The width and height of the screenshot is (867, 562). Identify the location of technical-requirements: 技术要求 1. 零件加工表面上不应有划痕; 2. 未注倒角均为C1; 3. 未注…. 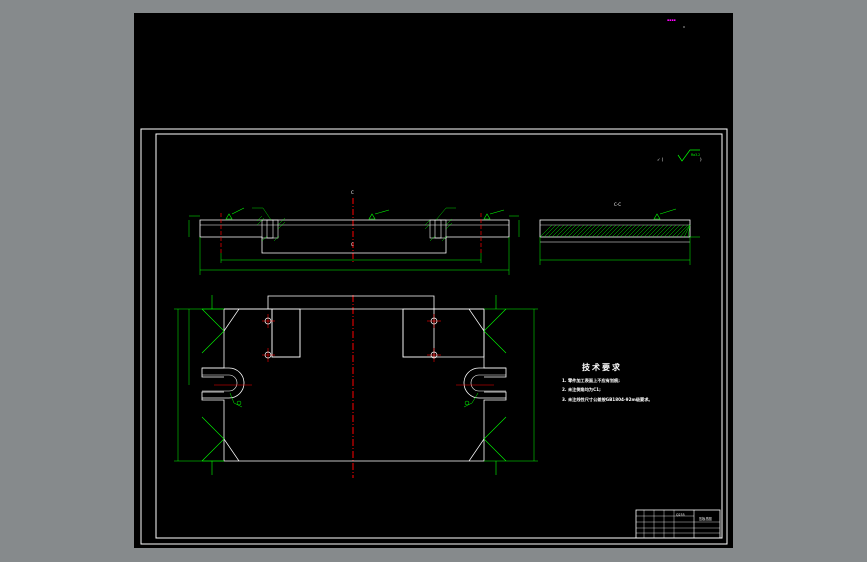
(607, 382).